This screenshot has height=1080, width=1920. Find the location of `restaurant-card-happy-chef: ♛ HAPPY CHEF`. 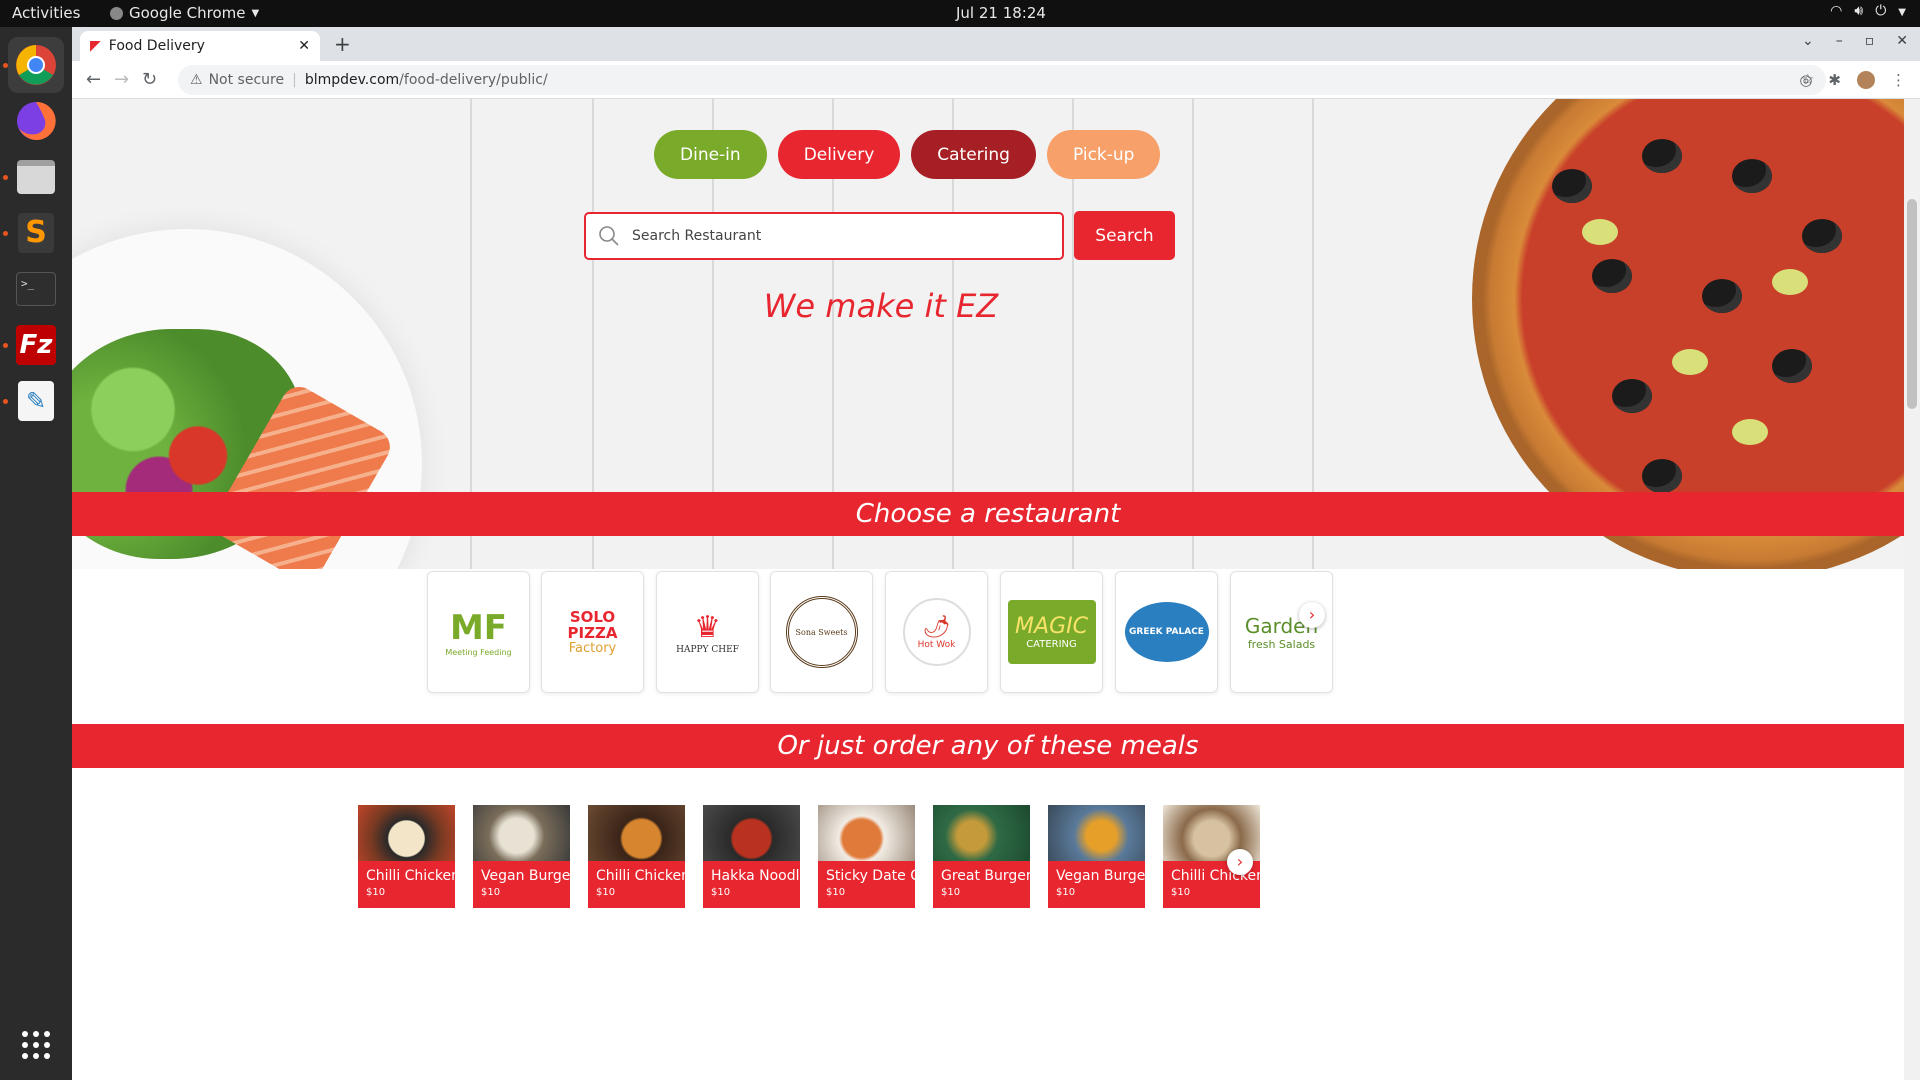

restaurant-card-happy-chef: ♛ HAPPY CHEF is located at coordinates (707, 632).